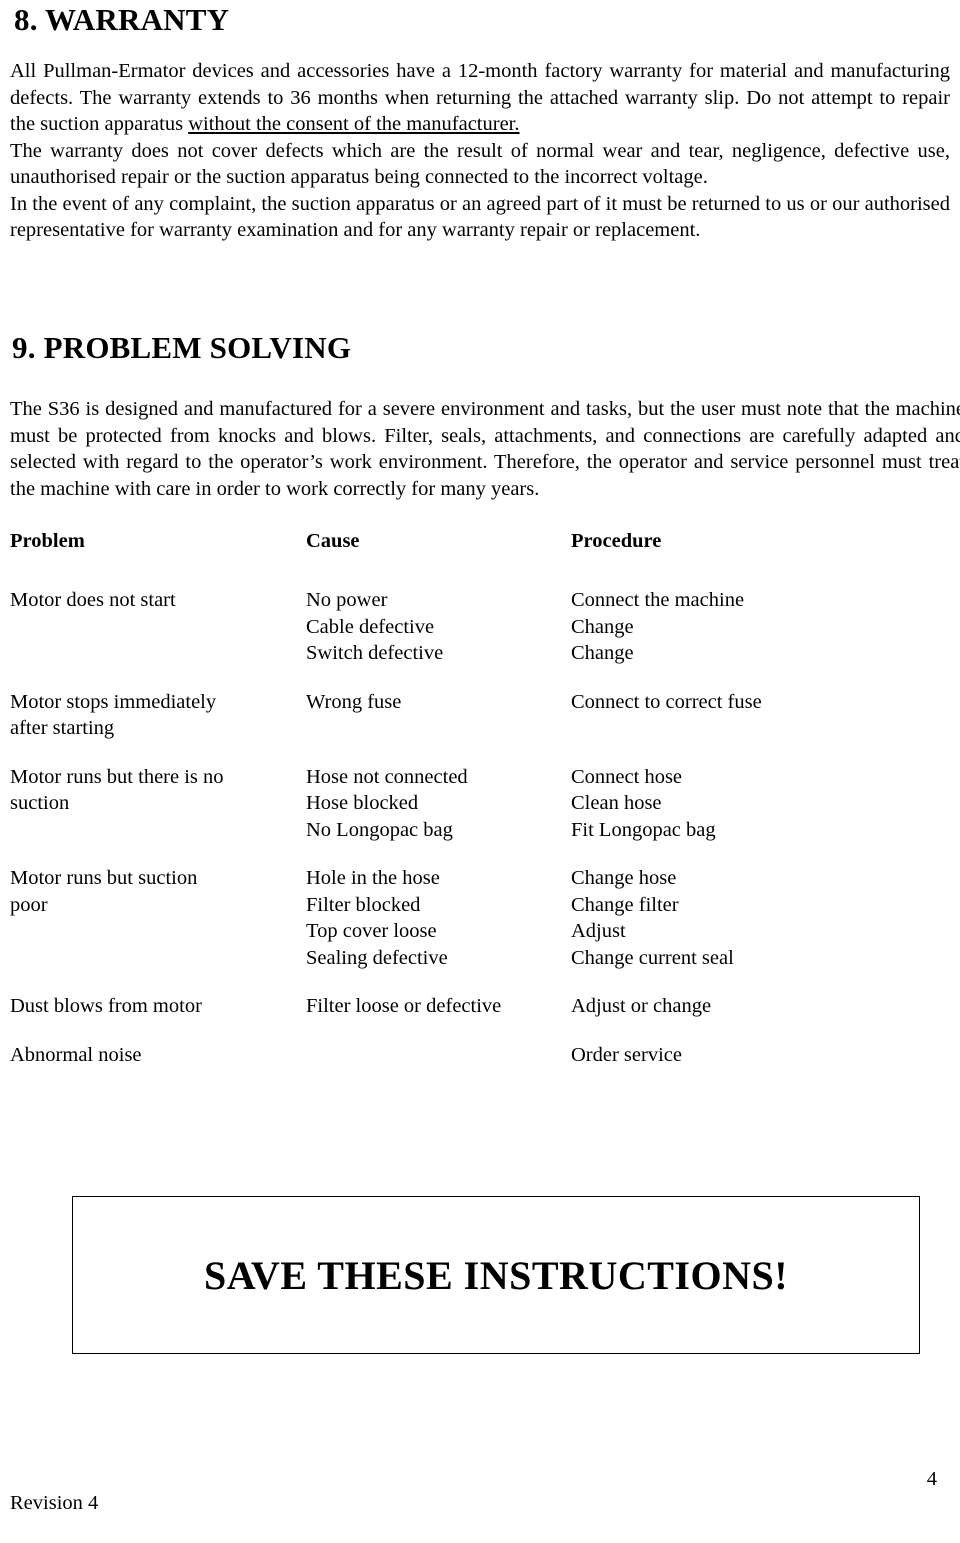 Image resolution: width=960 pixels, height=1543 pixels. What do you see at coordinates (362, 803) in the screenshot?
I see `cell-line: Hose blocked` at bounding box center [362, 803].